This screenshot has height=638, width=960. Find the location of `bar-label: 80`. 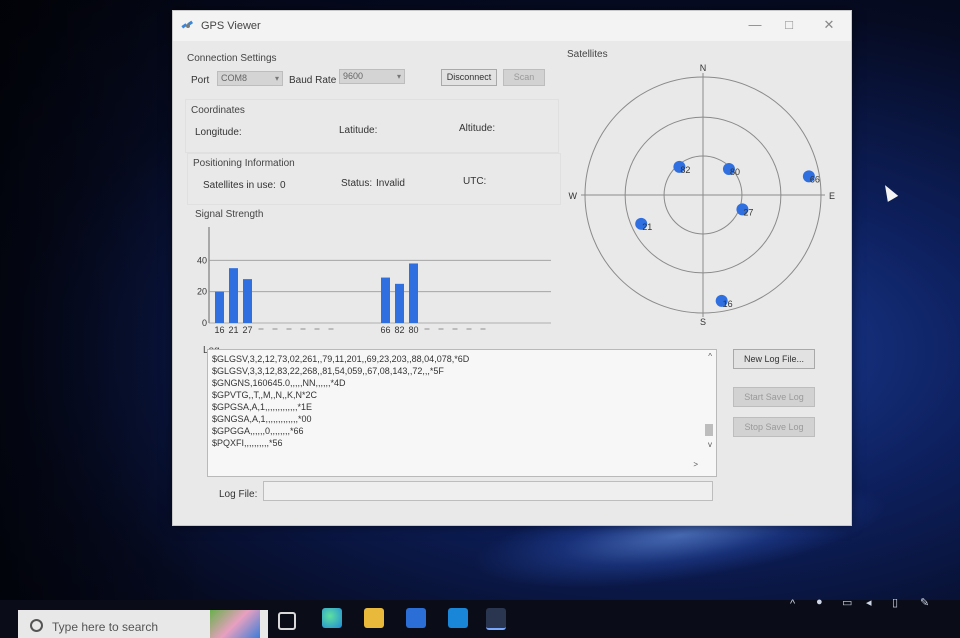

bar-label: 80 is located at coordinates (413, 330).